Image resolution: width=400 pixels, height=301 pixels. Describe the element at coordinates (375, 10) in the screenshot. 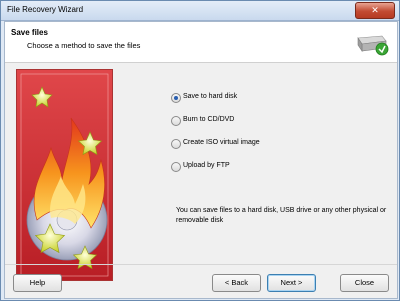

I see `window-close-button: ✕` at that location.